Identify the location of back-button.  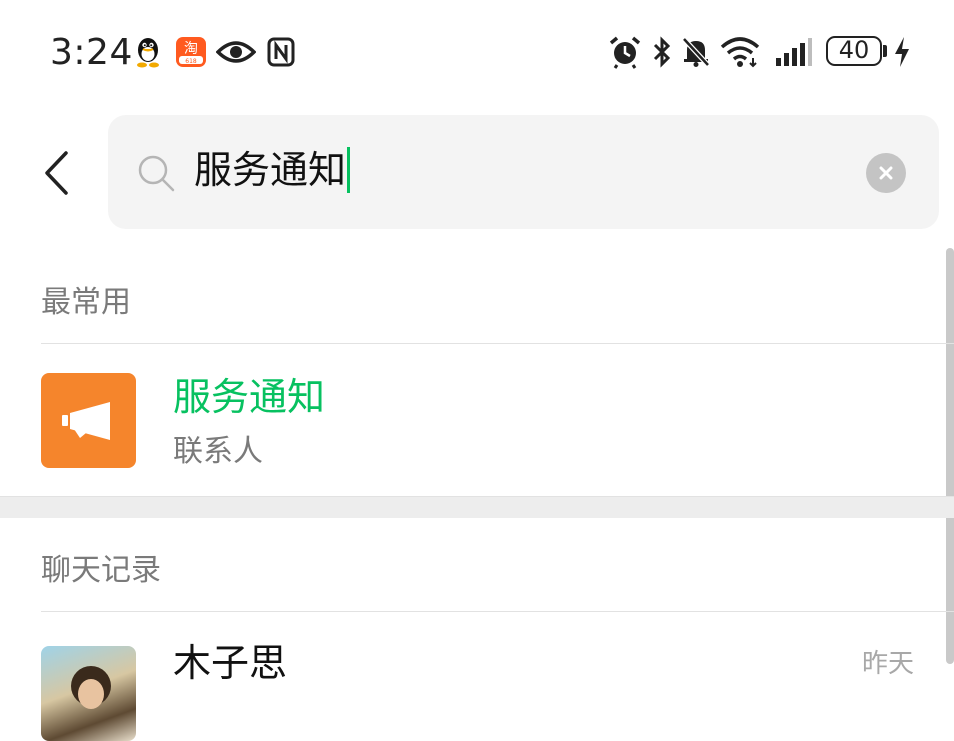
(56, 173).